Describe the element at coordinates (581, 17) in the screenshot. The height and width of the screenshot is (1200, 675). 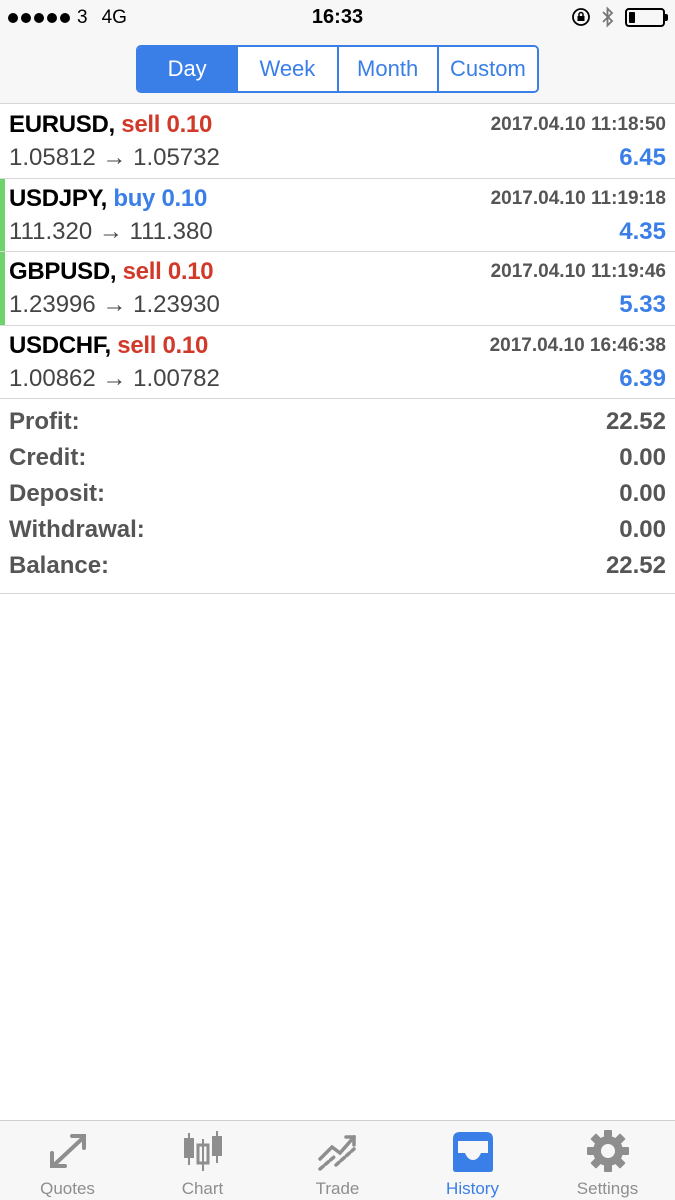
I see `rotation-lock-icon` at that location.